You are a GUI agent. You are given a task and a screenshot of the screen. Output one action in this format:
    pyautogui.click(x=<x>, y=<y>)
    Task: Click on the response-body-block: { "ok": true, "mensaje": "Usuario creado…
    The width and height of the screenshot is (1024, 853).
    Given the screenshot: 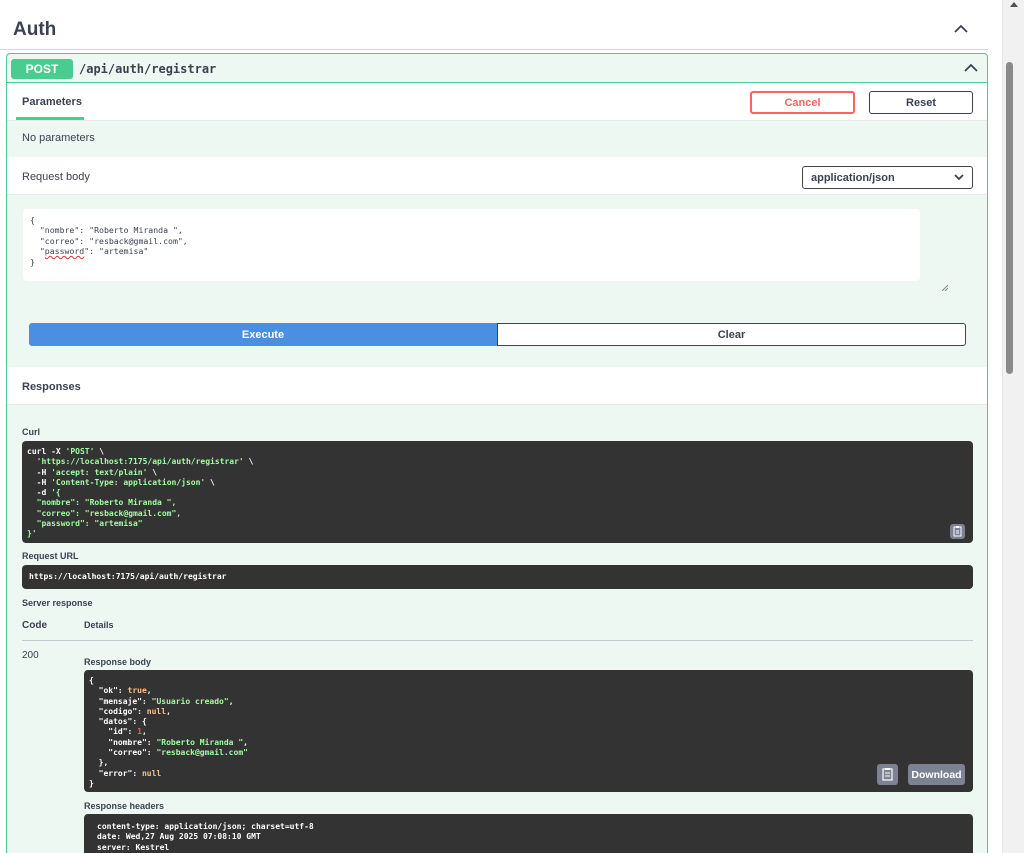 What is the action you would take?
    pyautogui.click(x=528, y=731)
    